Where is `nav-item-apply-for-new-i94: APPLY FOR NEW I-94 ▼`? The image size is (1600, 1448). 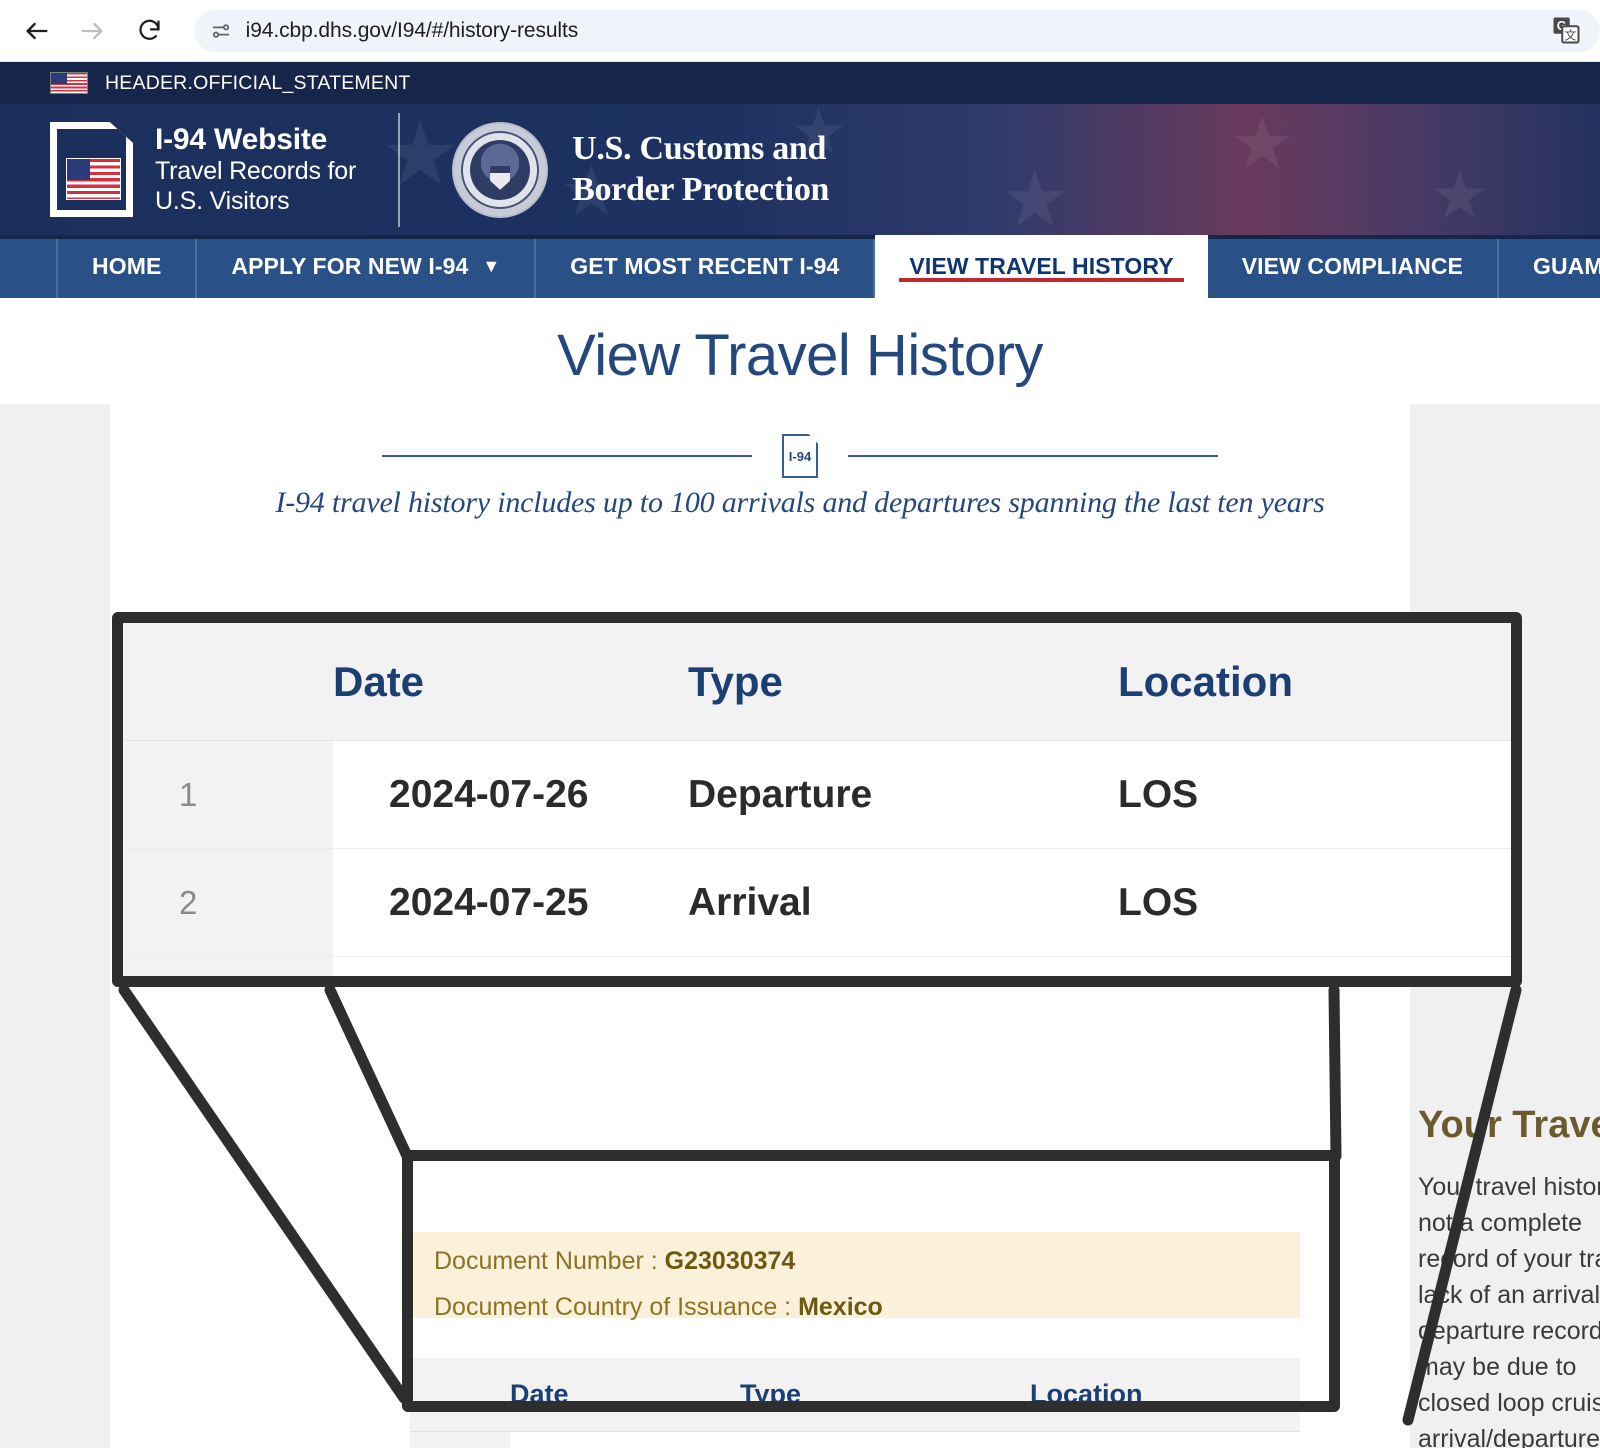 nav-item-apply-for-new-i94: APPLY FOR NEW I-94 ▼ is located at coordinates (367, 266).